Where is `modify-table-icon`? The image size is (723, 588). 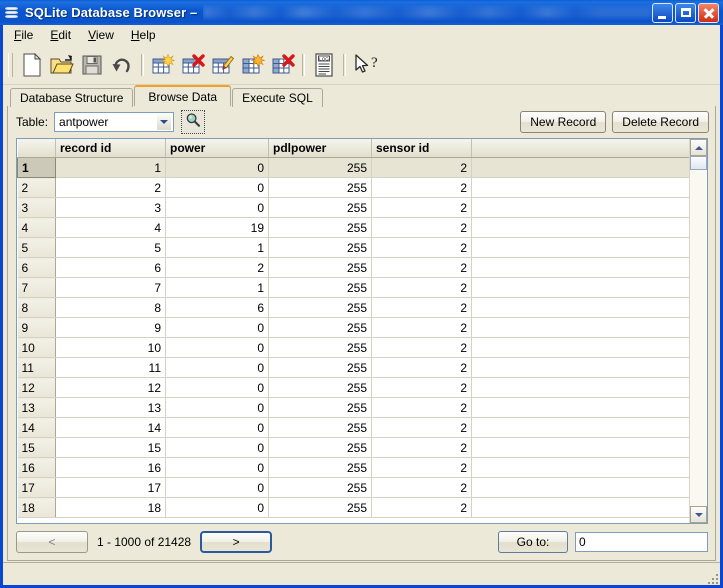 modify-table-icon is located at coordinates (223, 65).